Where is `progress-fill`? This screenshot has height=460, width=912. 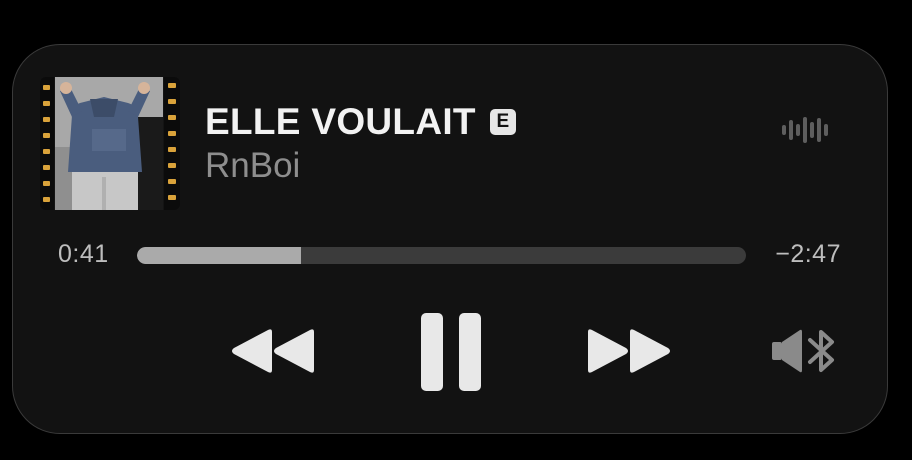 progress-fill is located at coordinates (219, 255).